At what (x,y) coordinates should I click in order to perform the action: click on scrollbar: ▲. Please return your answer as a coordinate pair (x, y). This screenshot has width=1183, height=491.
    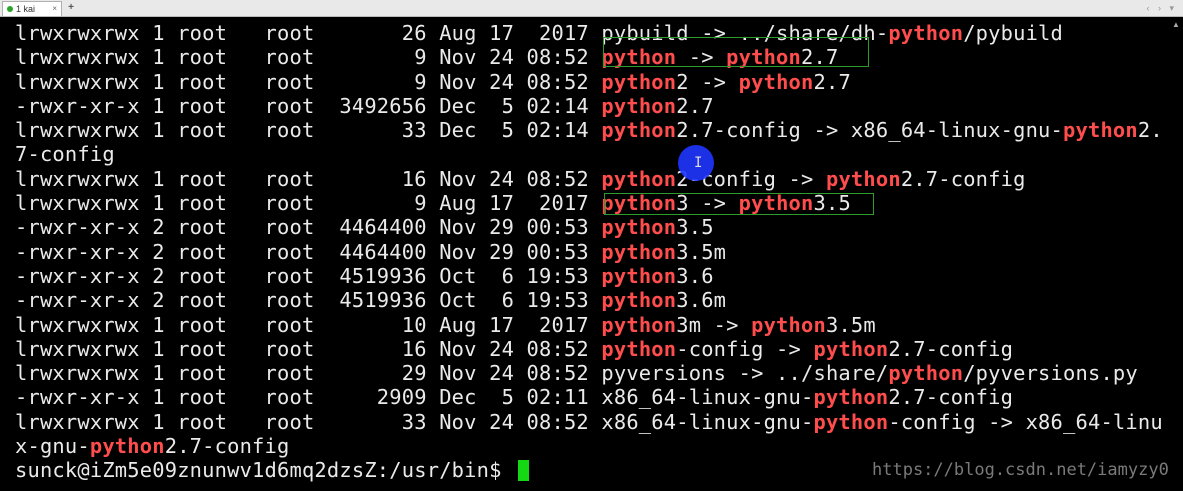
    Looking at the image, I should click on (1176, 254).